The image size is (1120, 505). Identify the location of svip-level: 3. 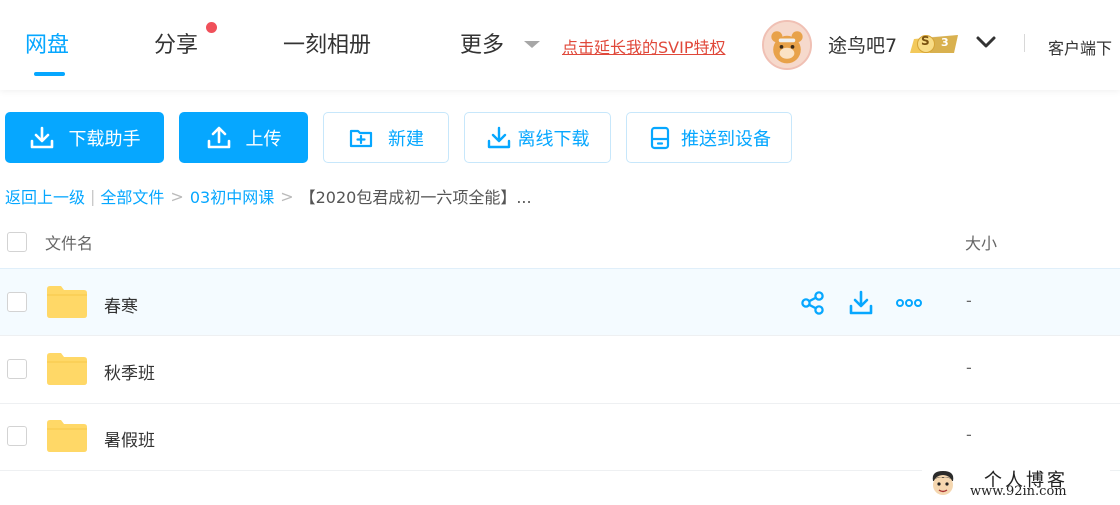
(945, 42).